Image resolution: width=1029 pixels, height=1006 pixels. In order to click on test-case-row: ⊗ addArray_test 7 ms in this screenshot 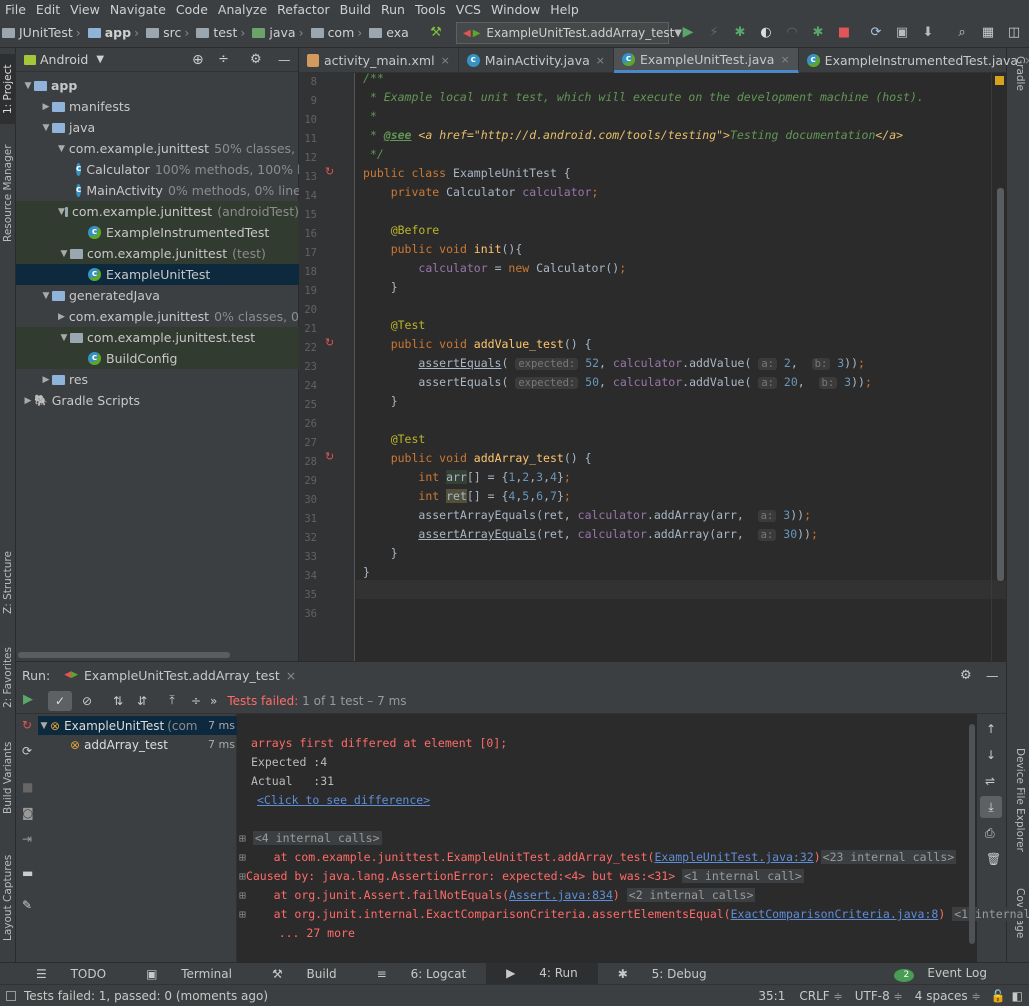, I will do `click(137, 744)`.